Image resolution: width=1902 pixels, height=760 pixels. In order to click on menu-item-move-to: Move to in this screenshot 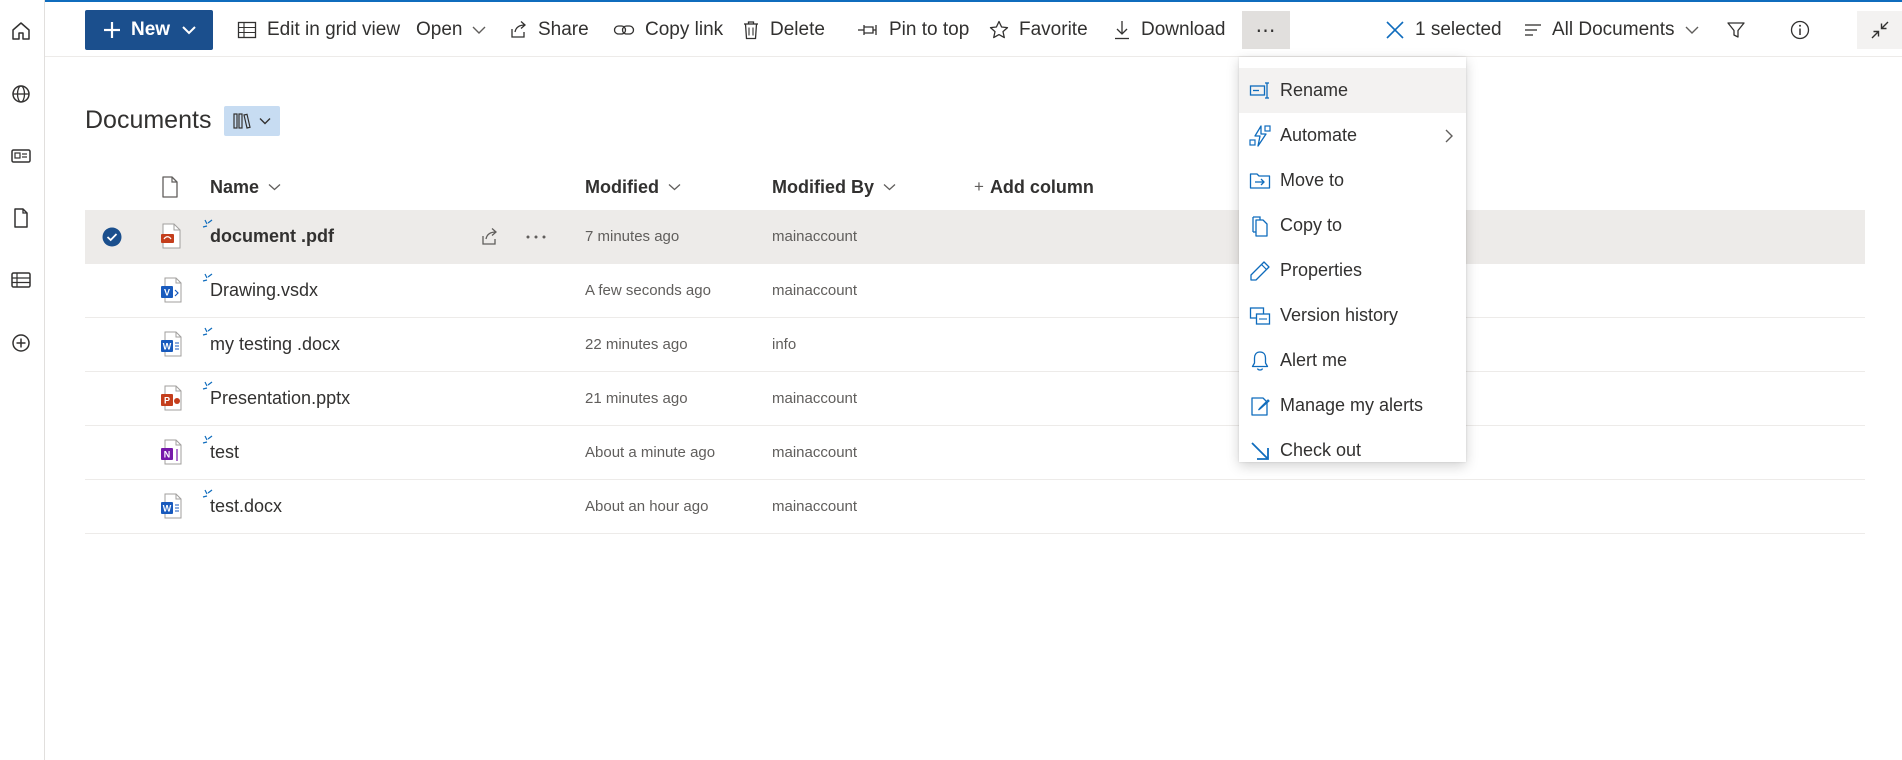, I will do `click(1352, 180)`.